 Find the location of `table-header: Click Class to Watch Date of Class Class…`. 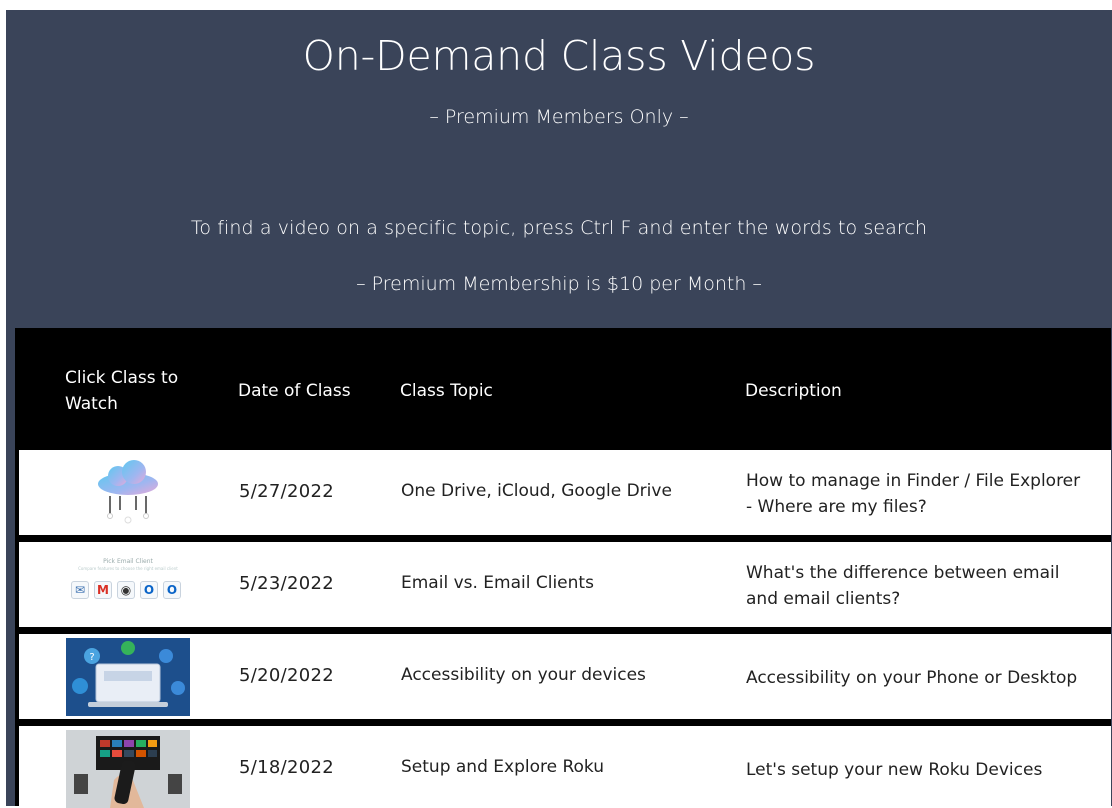

table-header: Click Class to Watch Date of Class Class… is located at coordinates (563, 388).